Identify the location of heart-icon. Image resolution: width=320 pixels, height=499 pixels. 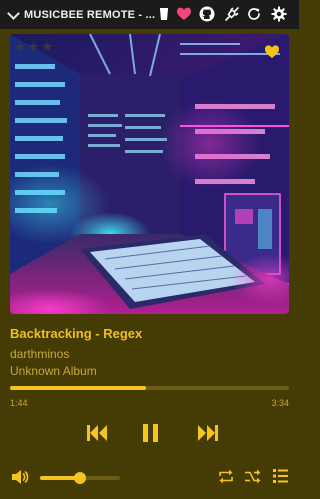
(184, 14).